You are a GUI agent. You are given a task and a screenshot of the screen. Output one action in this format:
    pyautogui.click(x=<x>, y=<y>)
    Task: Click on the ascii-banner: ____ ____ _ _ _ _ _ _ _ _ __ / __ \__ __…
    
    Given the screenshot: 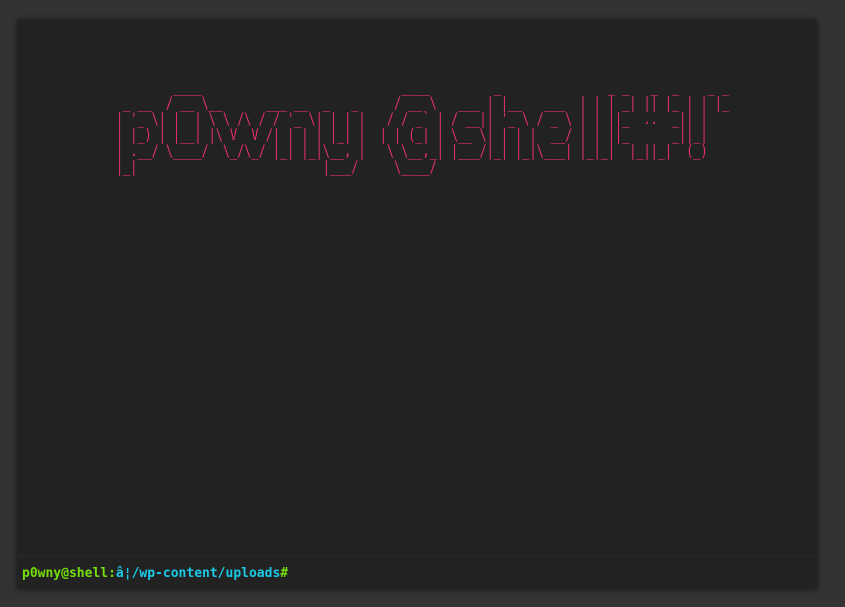 What is the action you would take?
    pyautogui.click(x=423, y=126)
    